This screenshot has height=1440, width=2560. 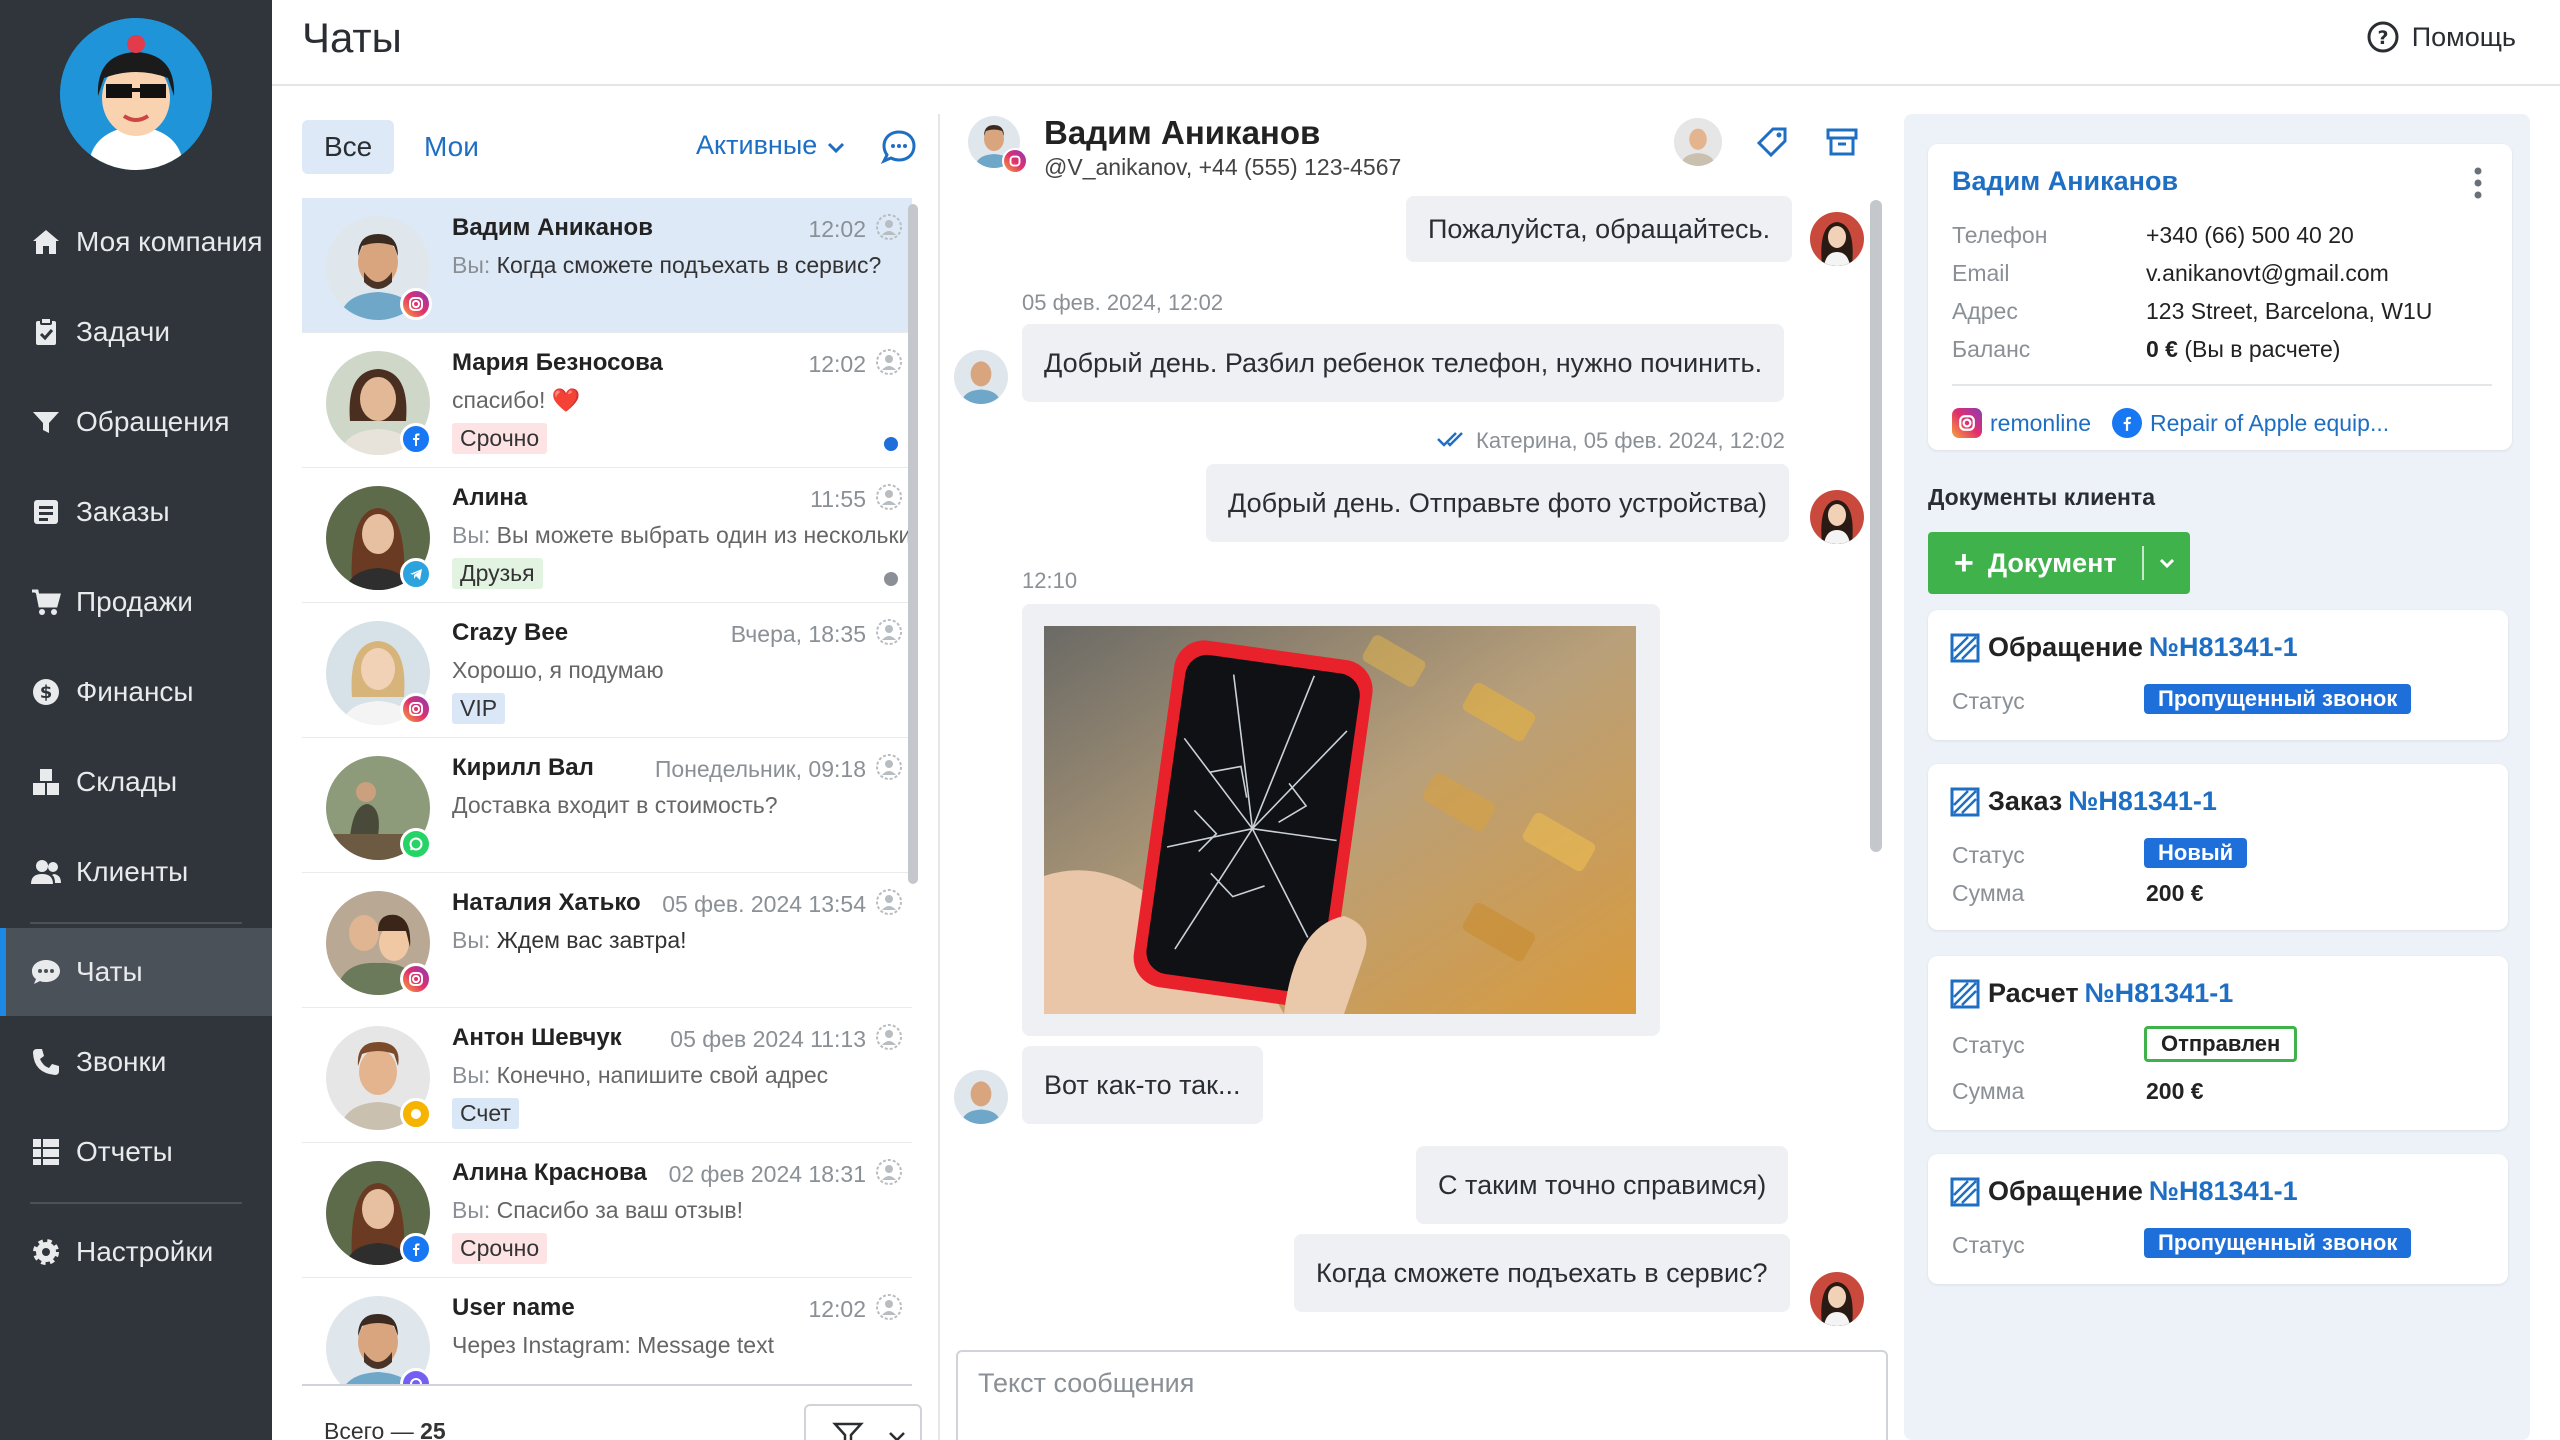 I want to click on total-value: 25, so click(x=433, y=1429).